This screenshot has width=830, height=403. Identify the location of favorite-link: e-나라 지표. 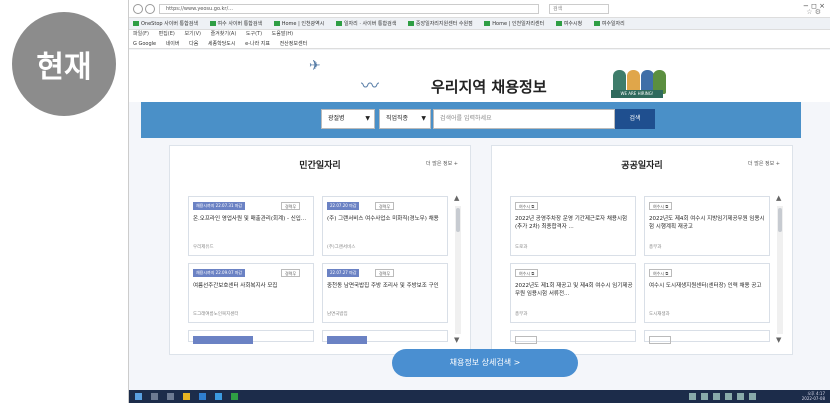
(257, 44).